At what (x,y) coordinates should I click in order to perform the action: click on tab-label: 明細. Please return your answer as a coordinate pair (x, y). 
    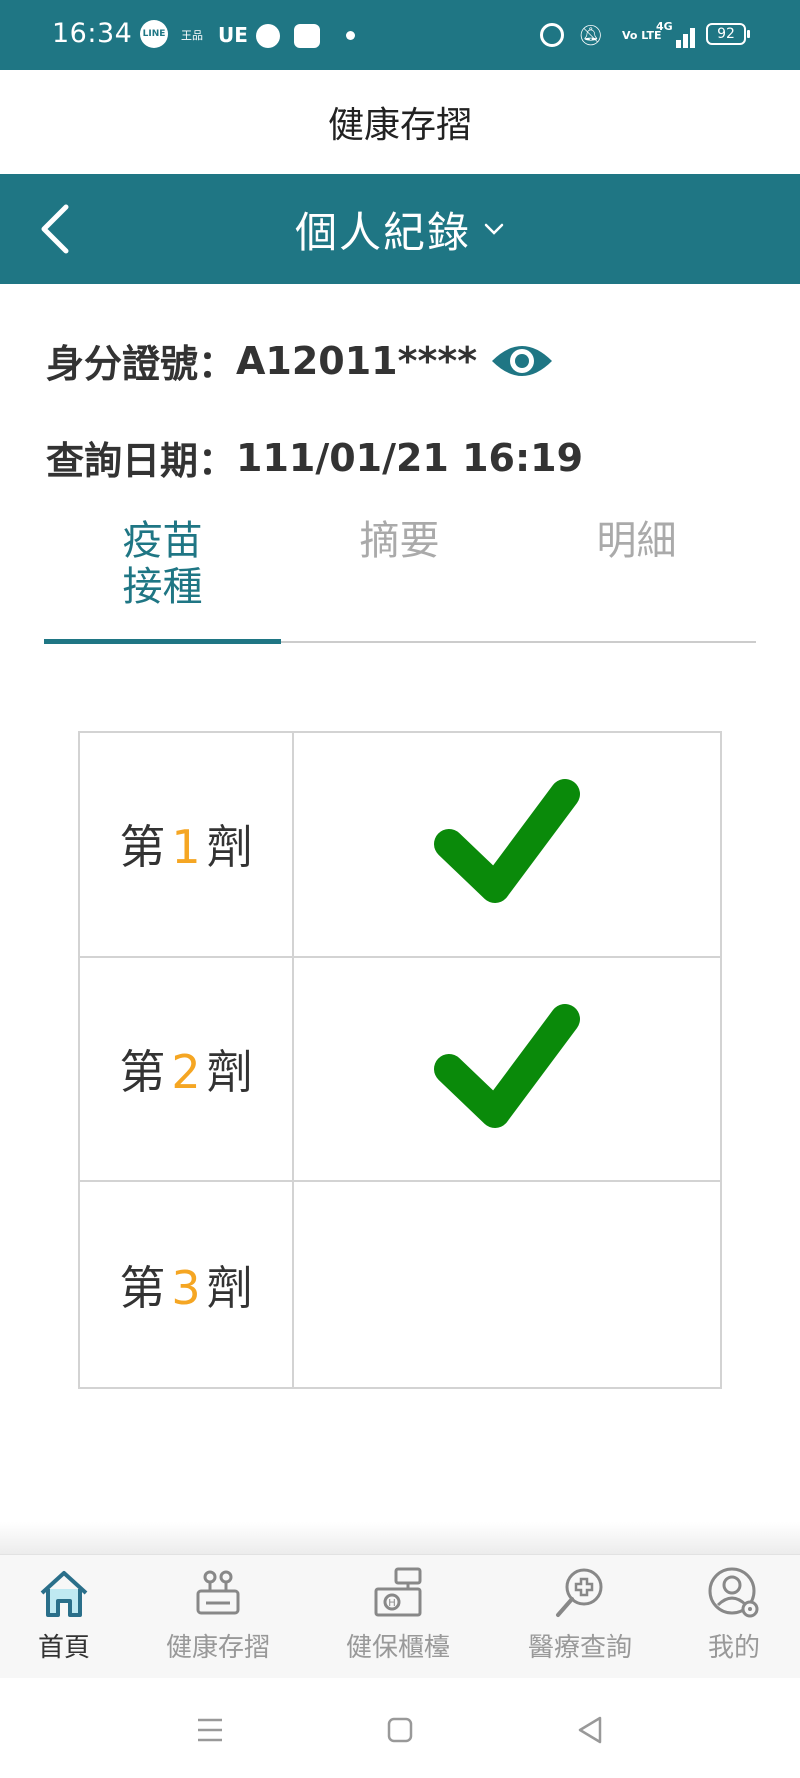
    Looking at the image, I should click on (636, 541).